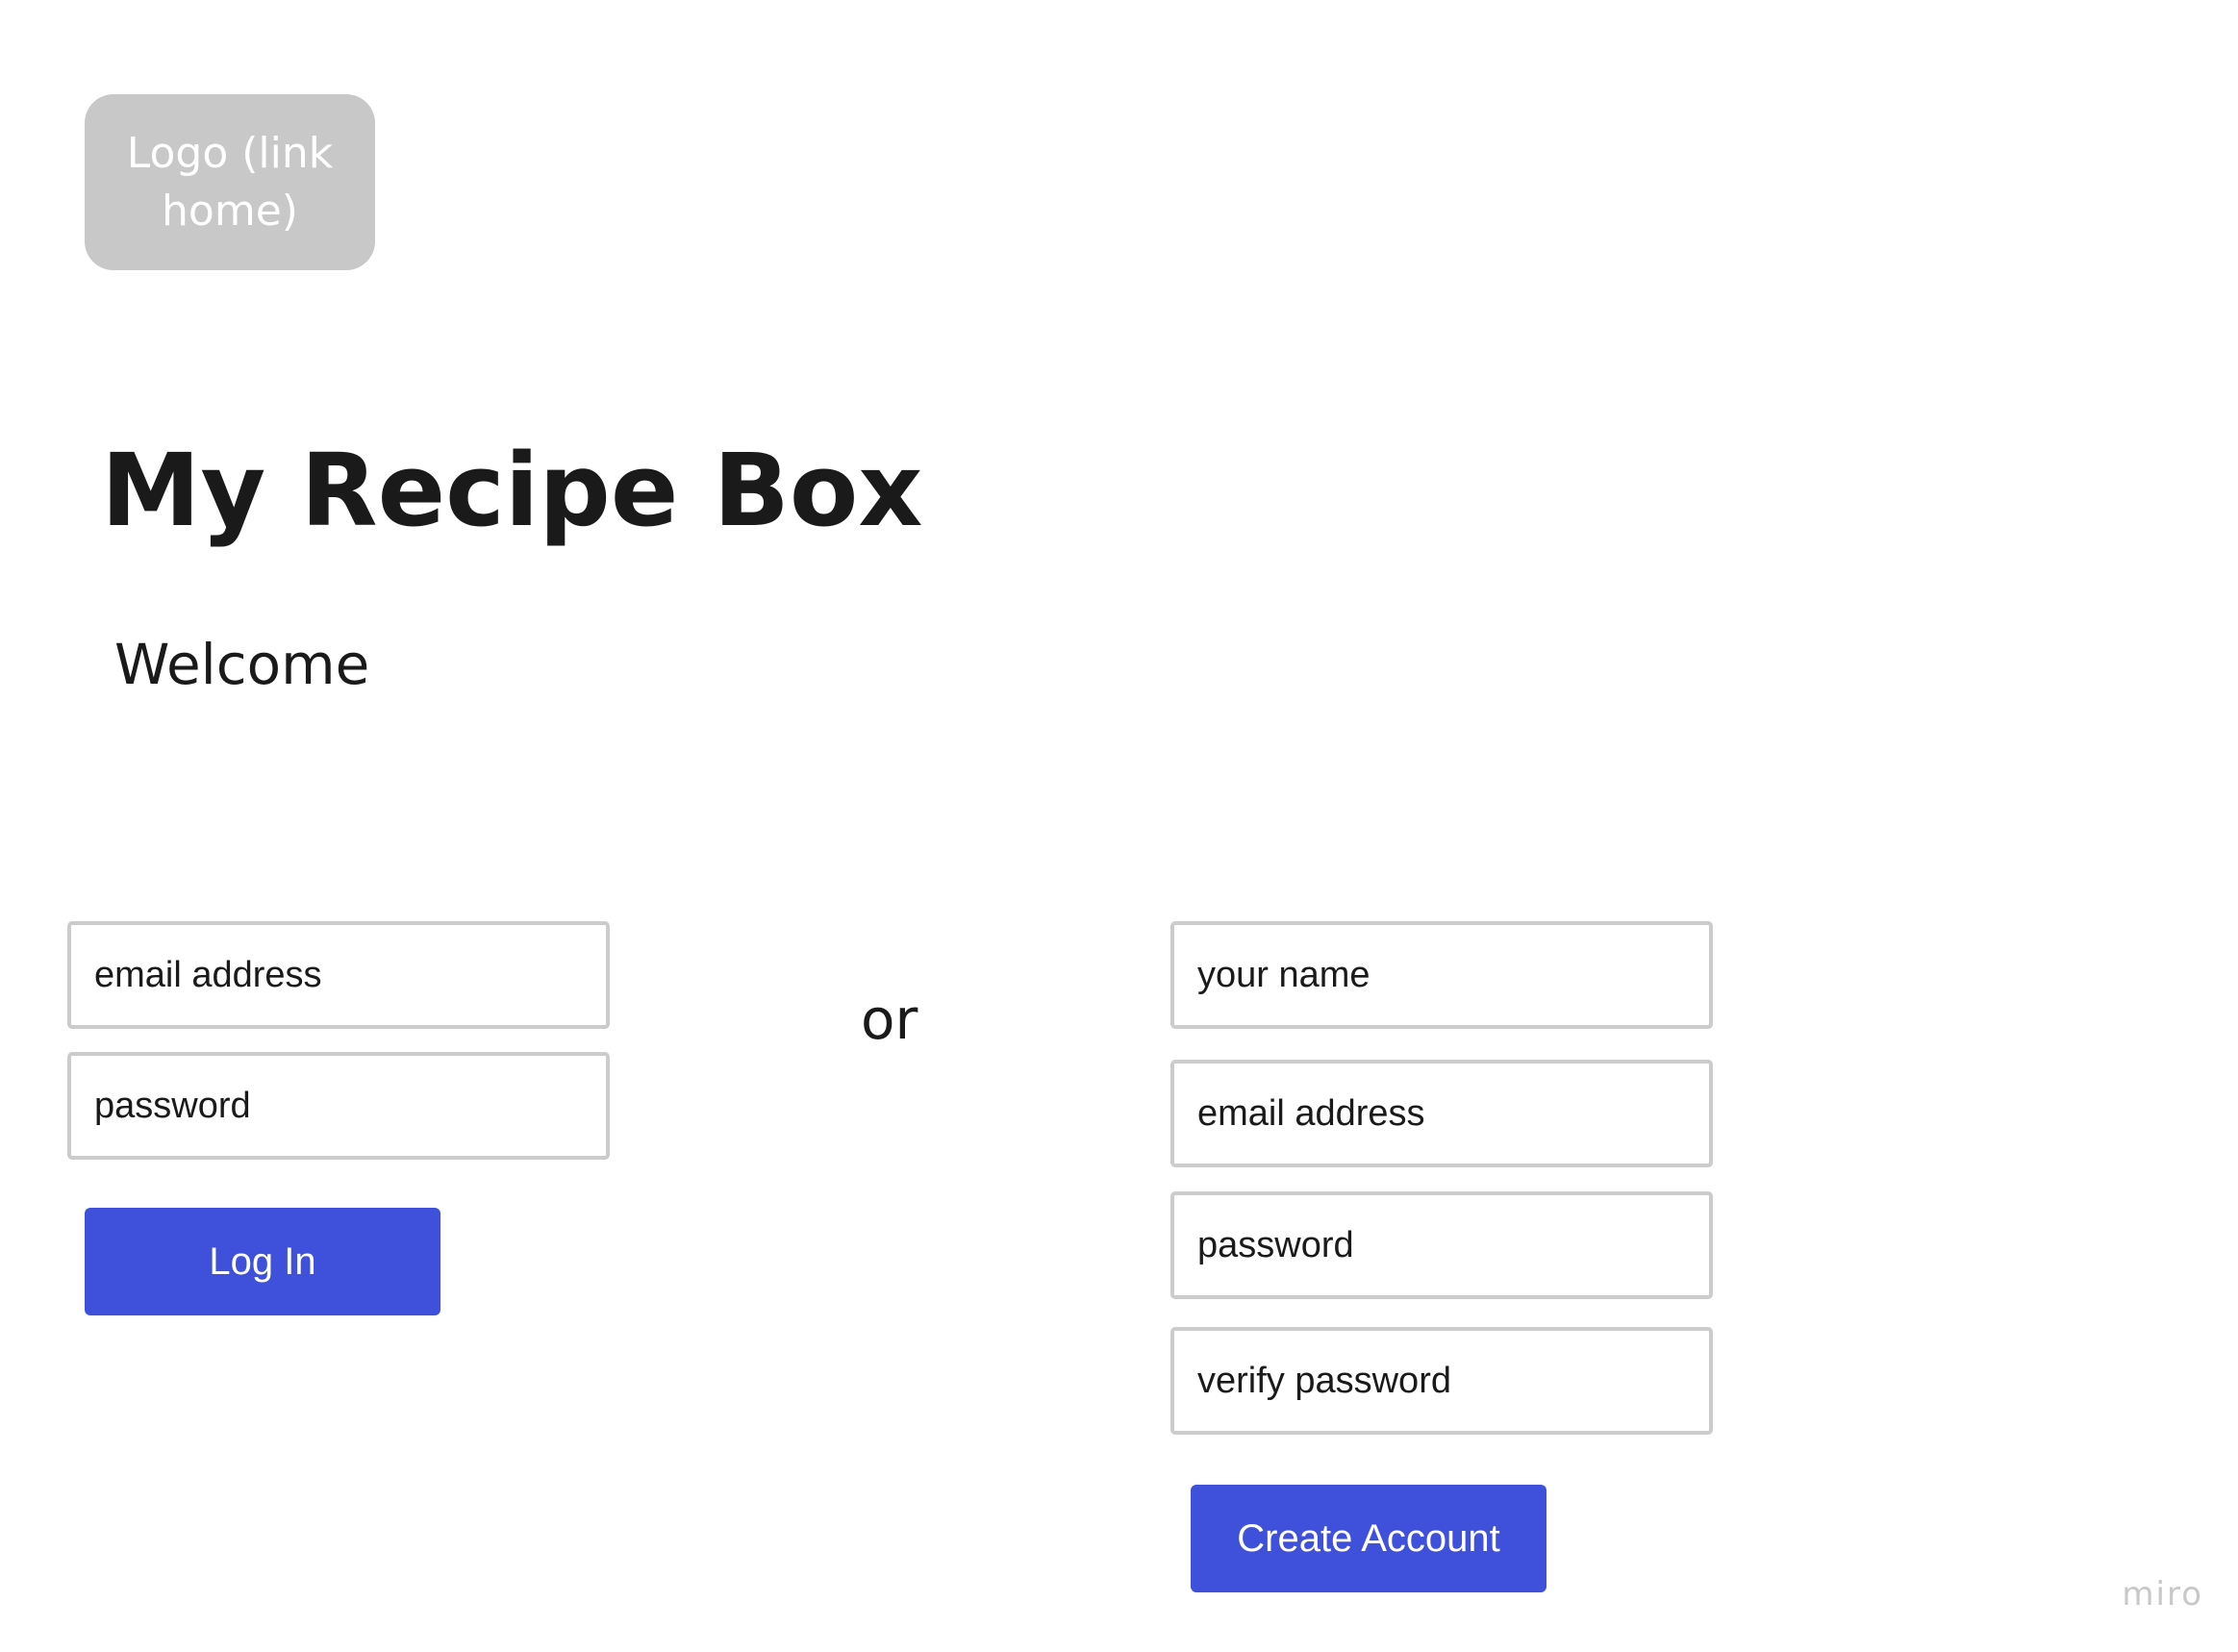 This screenshot has width=2238, height=1652. What do you see at coordinates (262, 1261) in the screenshot?
I see `login-button: Log In` at bounding box center [262, 1261].